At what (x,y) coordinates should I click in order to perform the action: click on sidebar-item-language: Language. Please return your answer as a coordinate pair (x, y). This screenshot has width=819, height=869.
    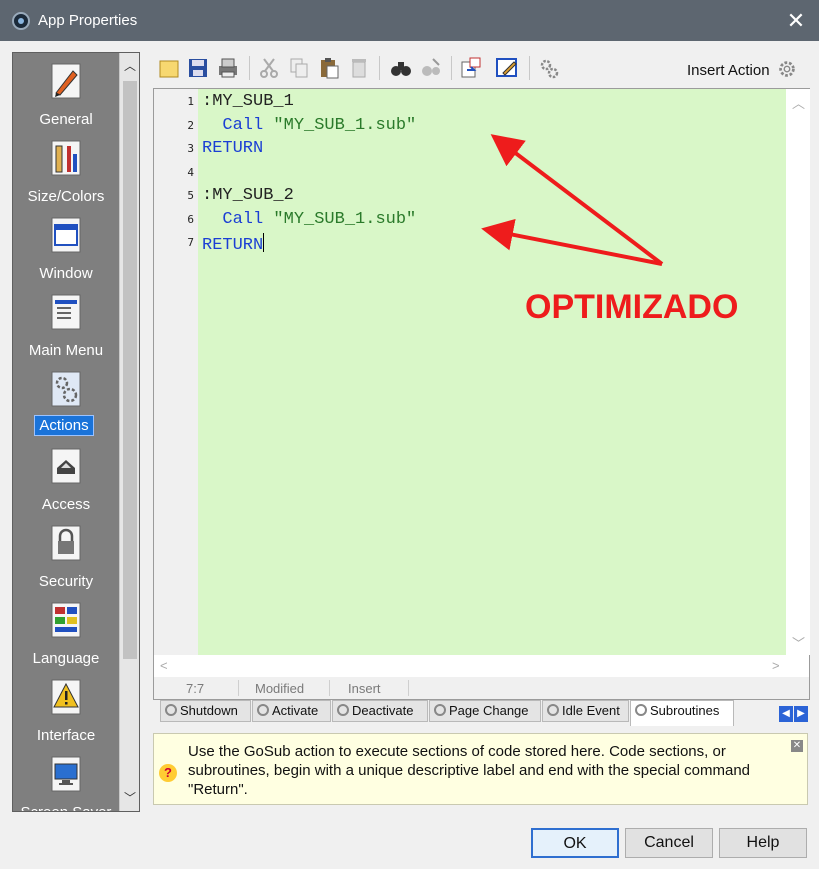
    Looking at the image, I should click on (66, 632).